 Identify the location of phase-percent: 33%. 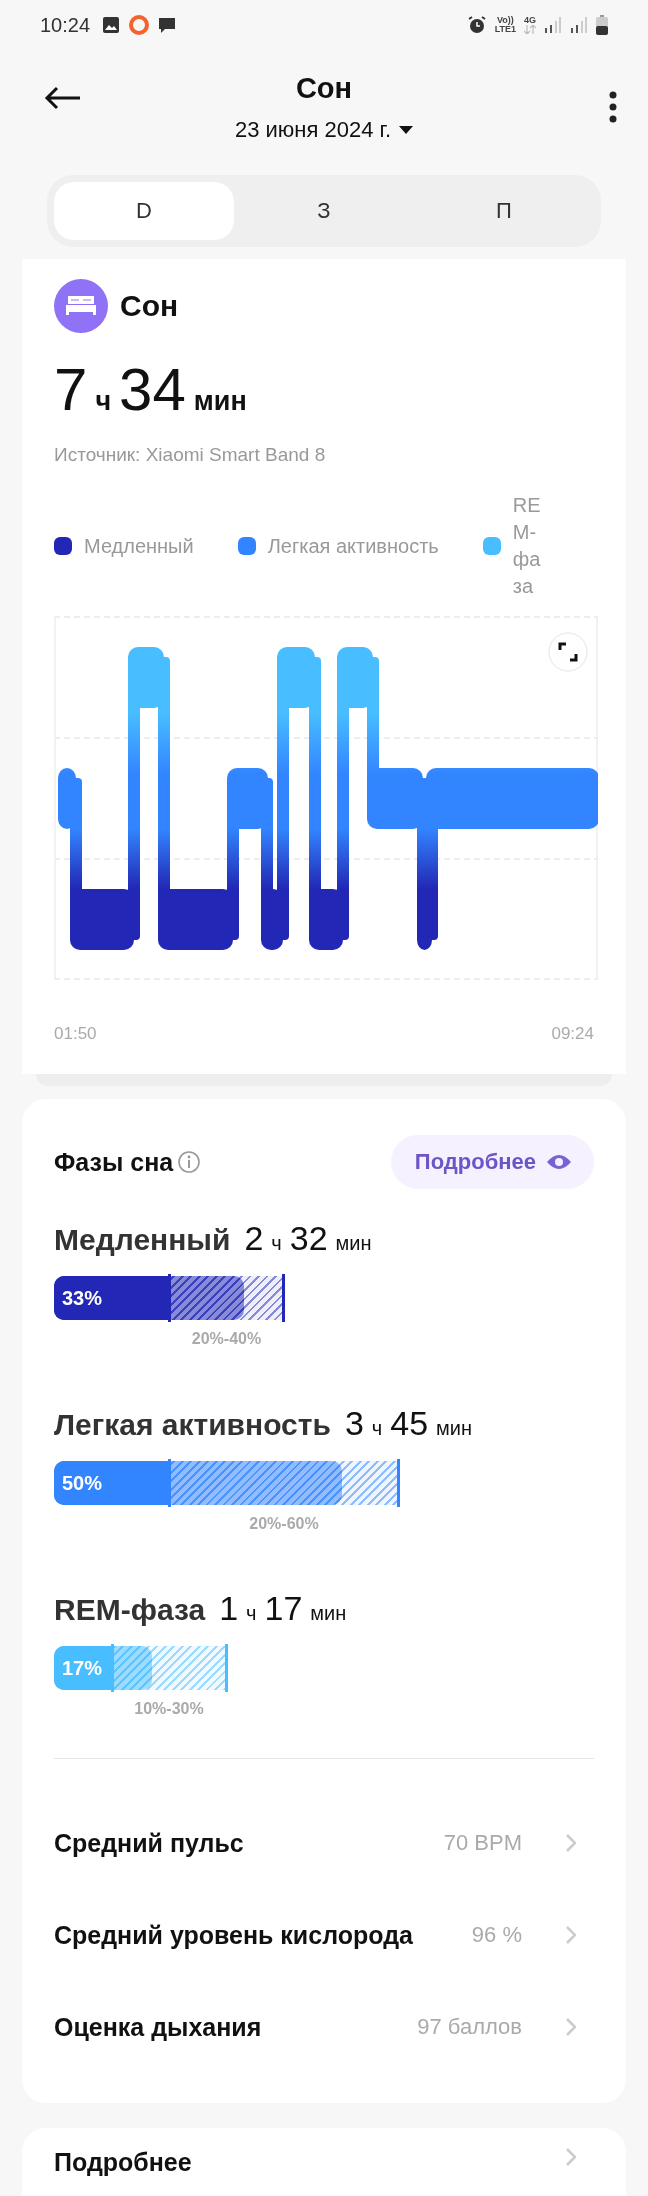
(111, 1298).